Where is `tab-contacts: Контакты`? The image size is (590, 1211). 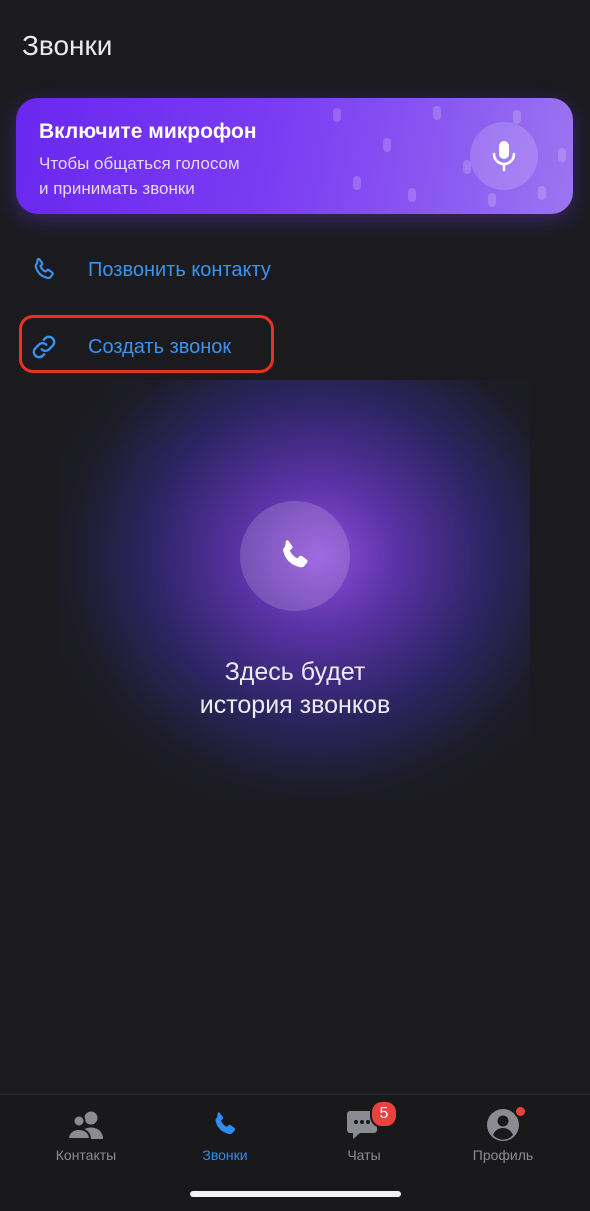 tab-contacts: Контакты is located at coordinates (86, 1135).